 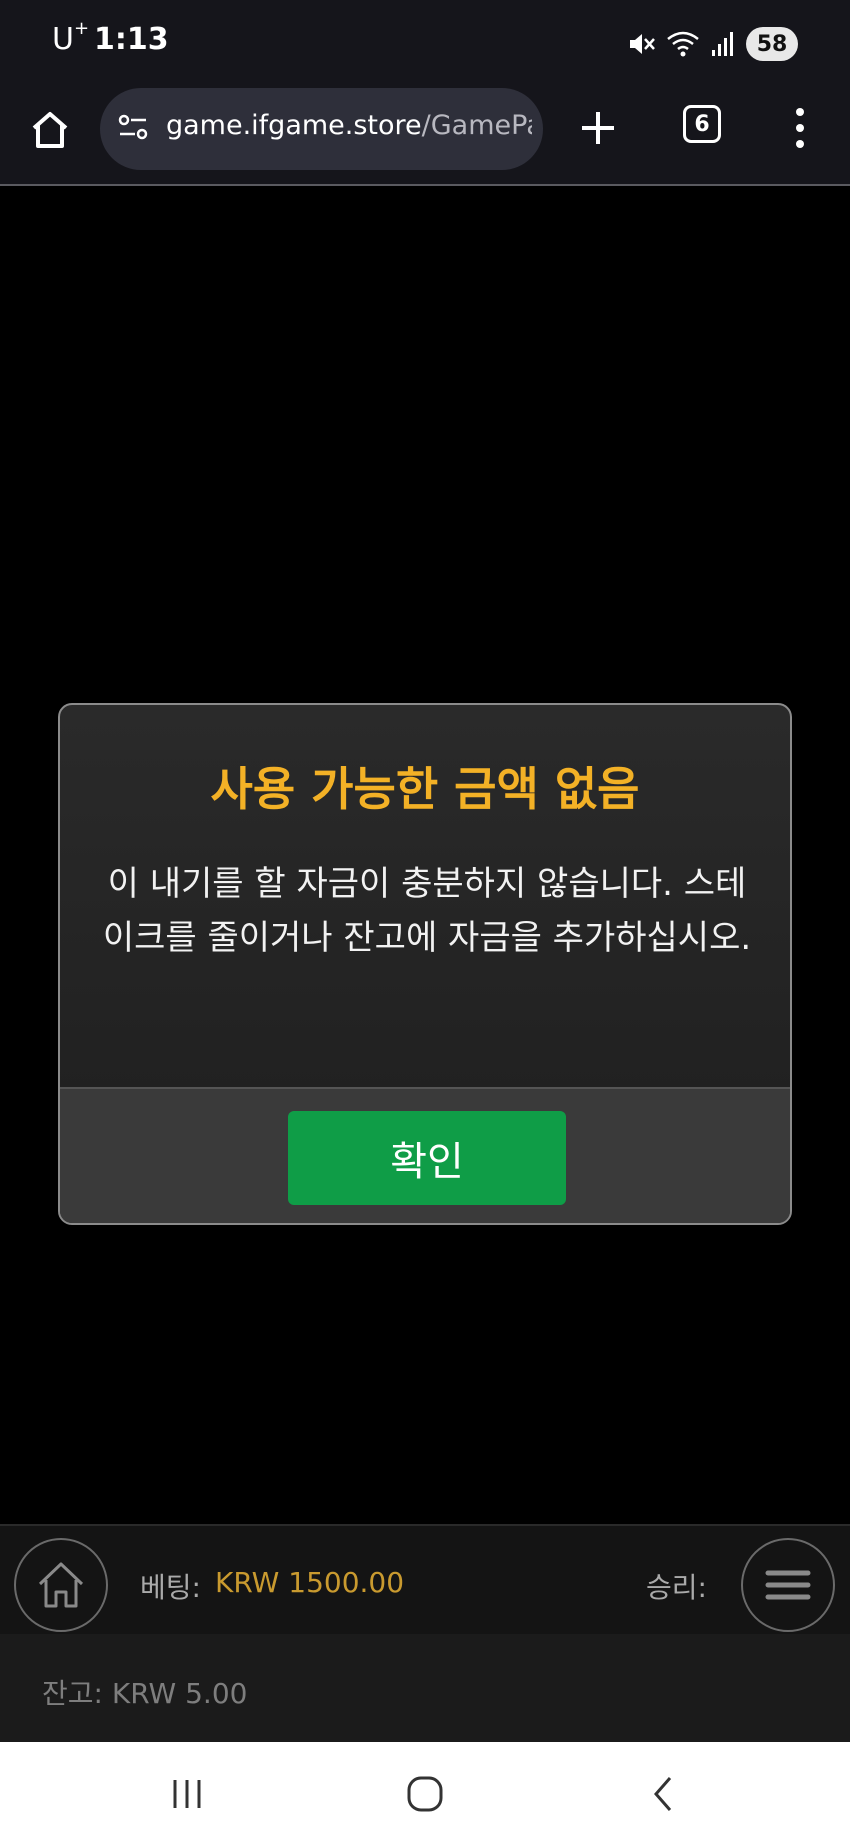 I want to click on recent-apps-button, so click(x=187, y=1794).